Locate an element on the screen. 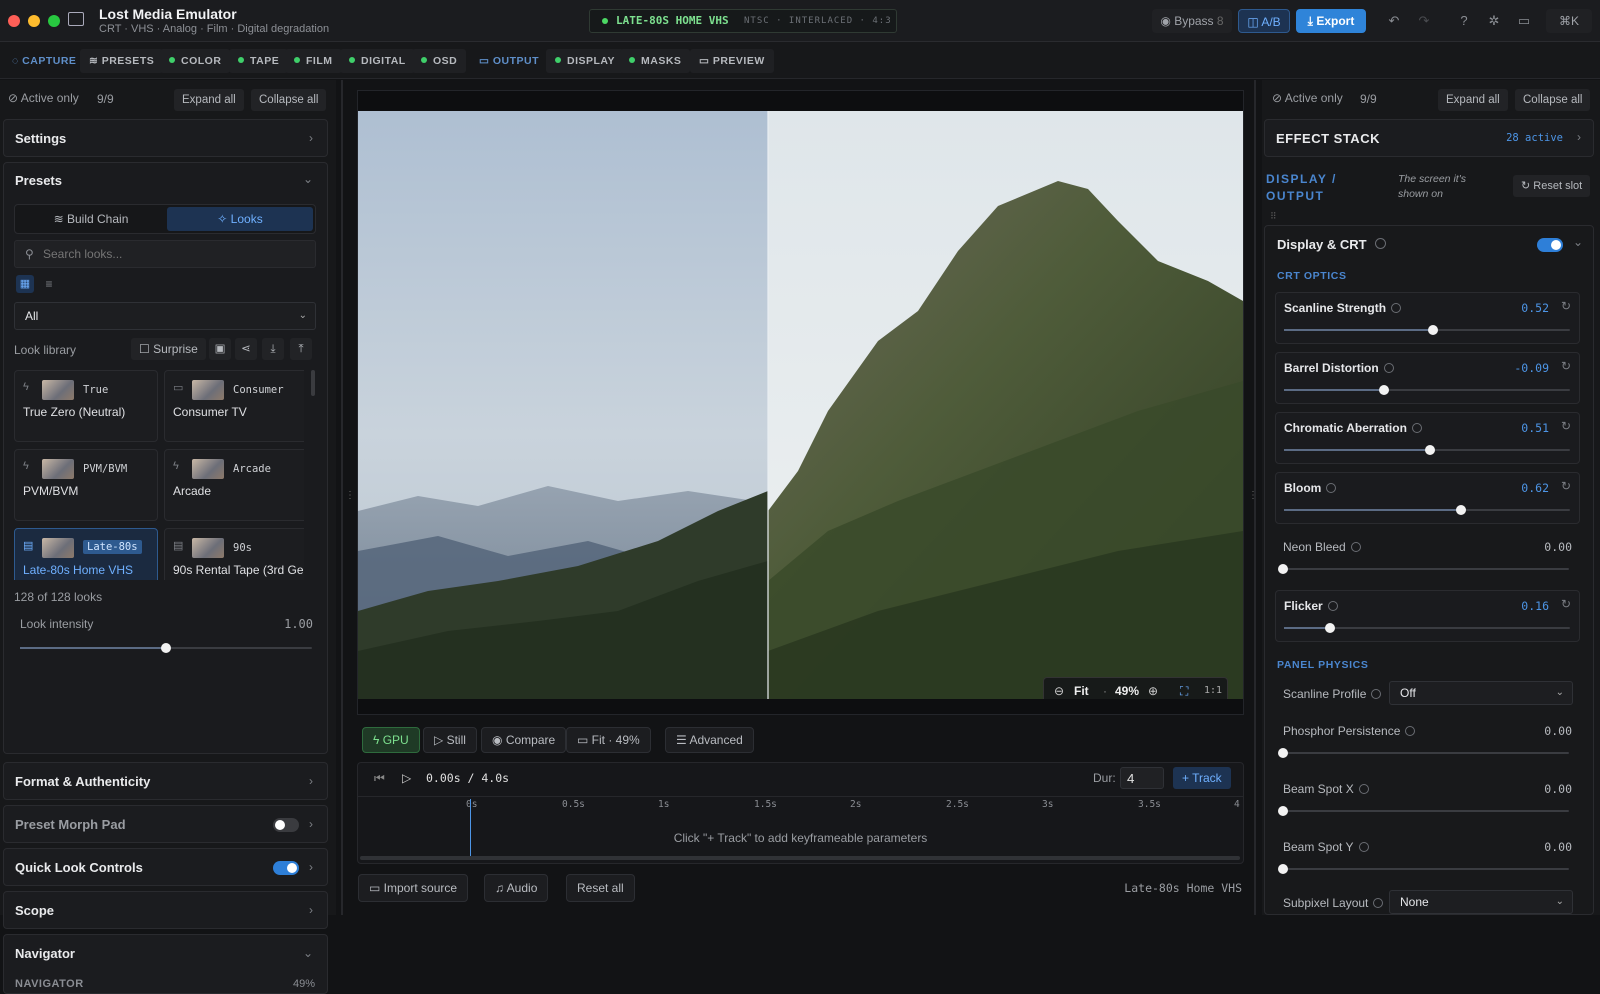 This screenshot has width=1600, height=994. looks-tab: ✧ Looks is located at coordinates (240, 219).